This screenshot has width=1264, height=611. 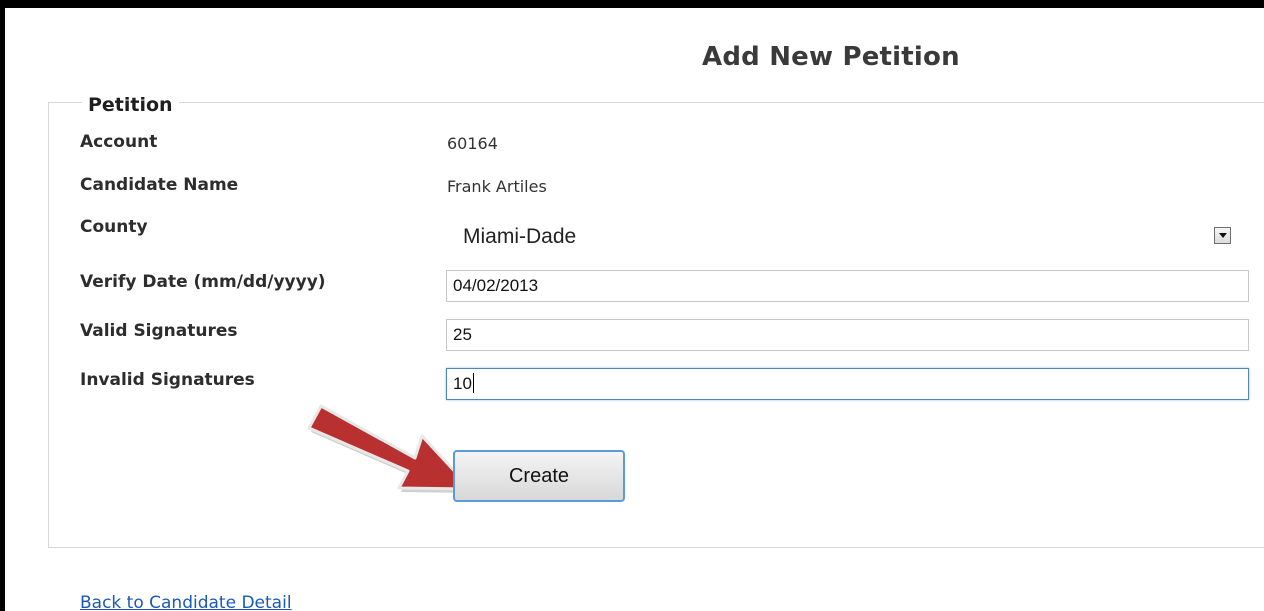 What do you see at coordinates (472, 143) in the screenshot?
I see `account-value: 60164` at bounding box center [472, 143].